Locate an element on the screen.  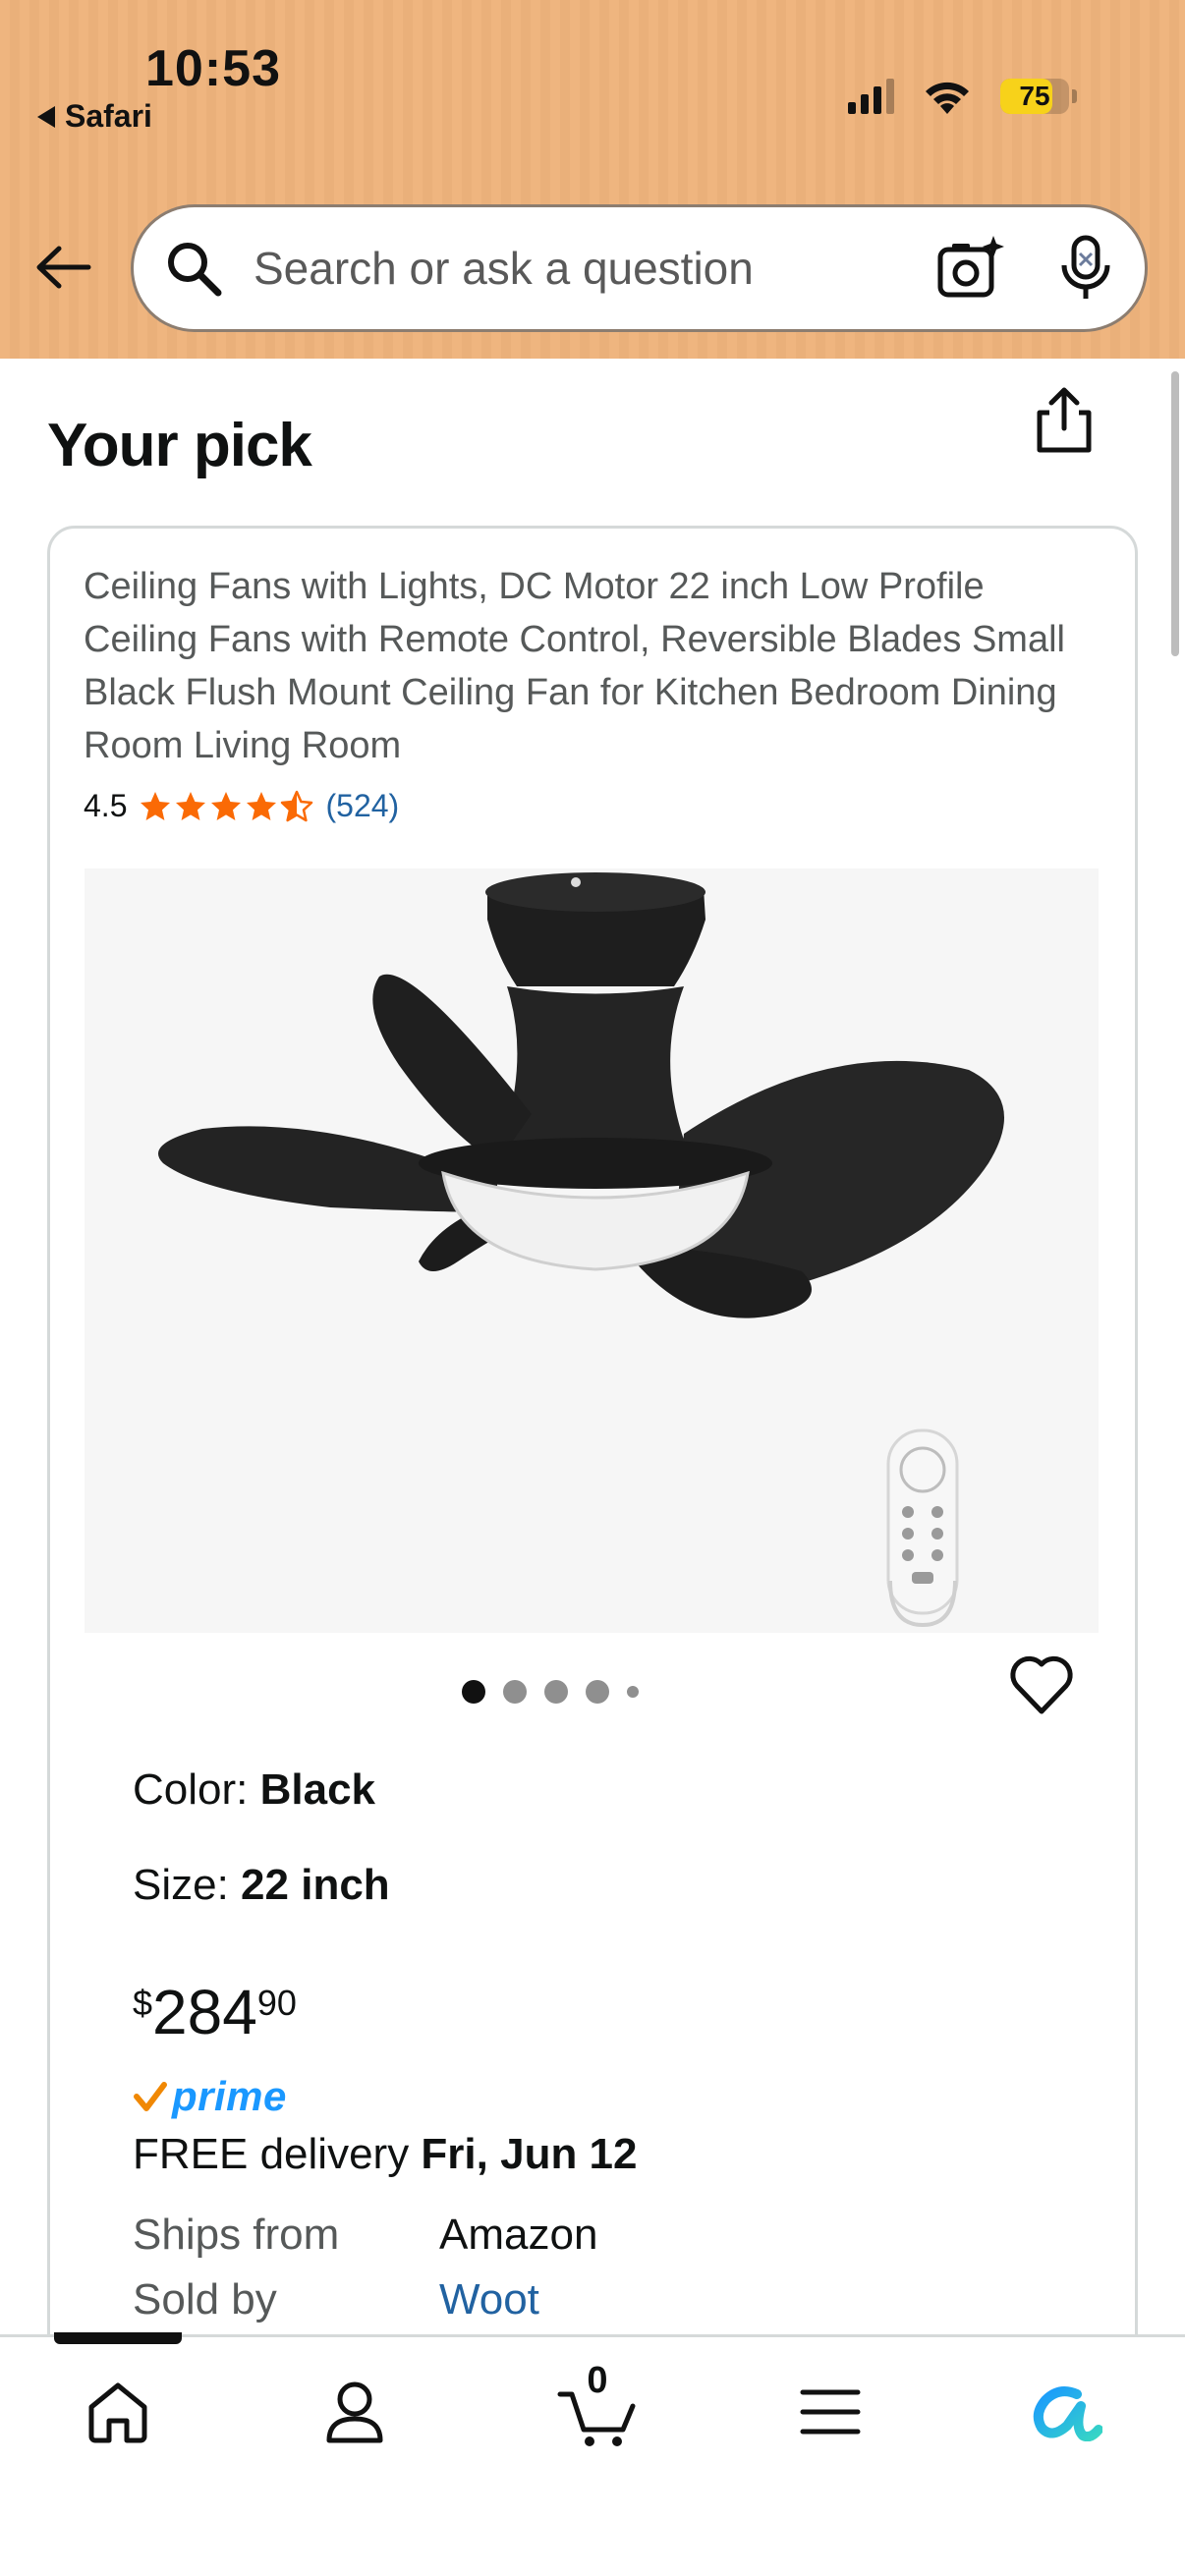
ships-from-value: Amazon is located at coordinates (519, 2235).